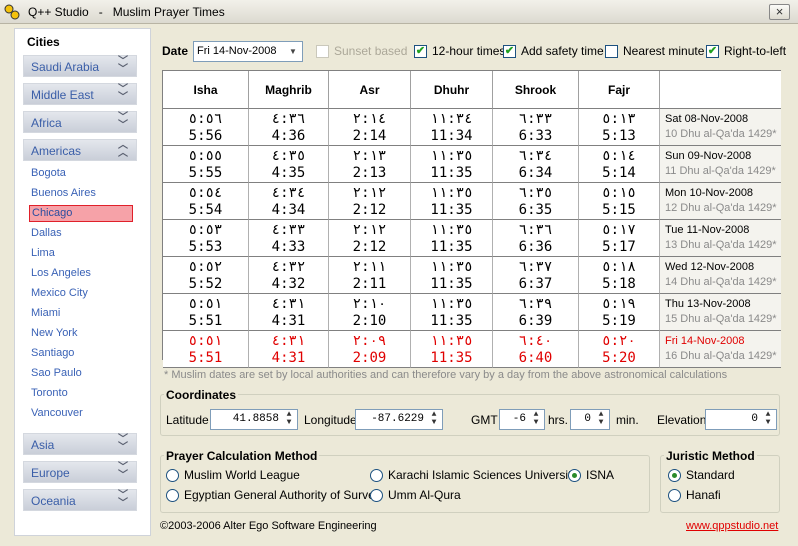  Describe the element at coordinates (720, 201) in the screenshot. I see `date-cell: Mon 10-Nov-2008 12 Dhu al-Qa'da 1429*` at that location.